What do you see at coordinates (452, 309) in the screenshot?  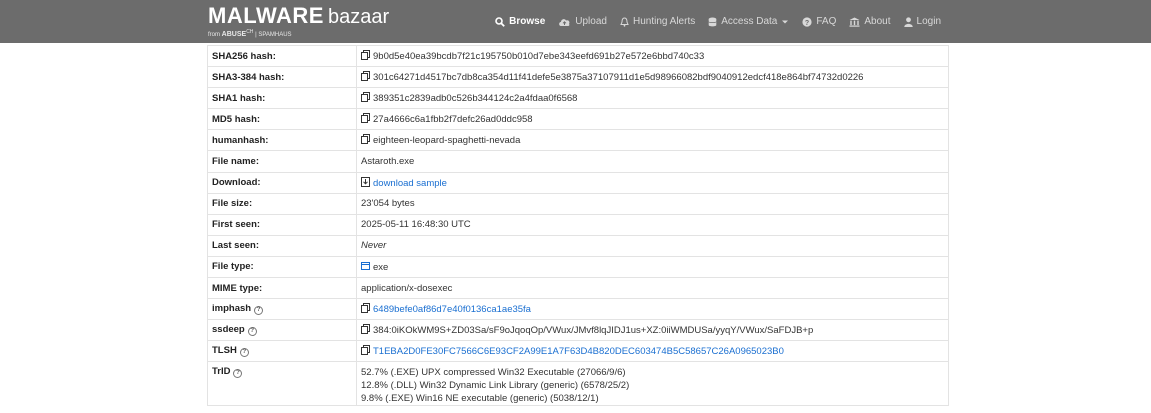 I see `imphash-link: 6489befe0af86d7e40f0136ca1ae35fa` at bounding box center [452, 309].